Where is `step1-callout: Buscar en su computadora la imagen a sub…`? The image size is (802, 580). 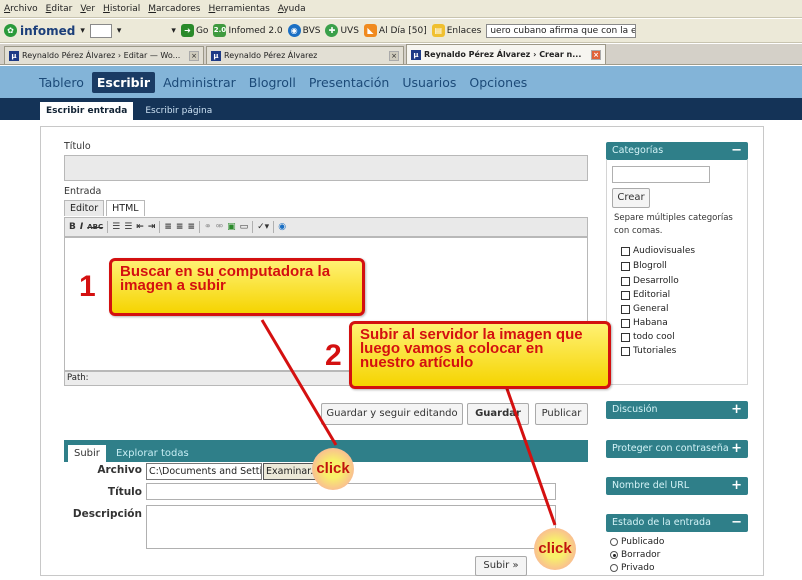 step1-callout: Buscar en su computadora la imagen a sub… is located at coordinates (237, 287).